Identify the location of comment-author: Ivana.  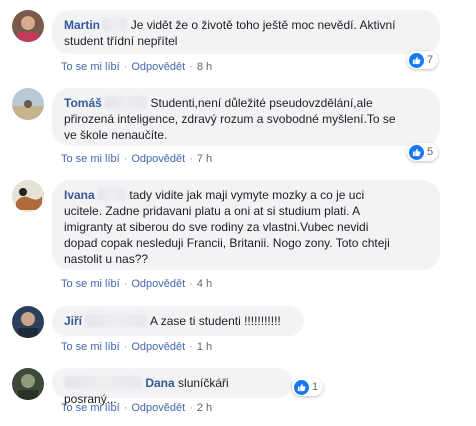
(79, 195).